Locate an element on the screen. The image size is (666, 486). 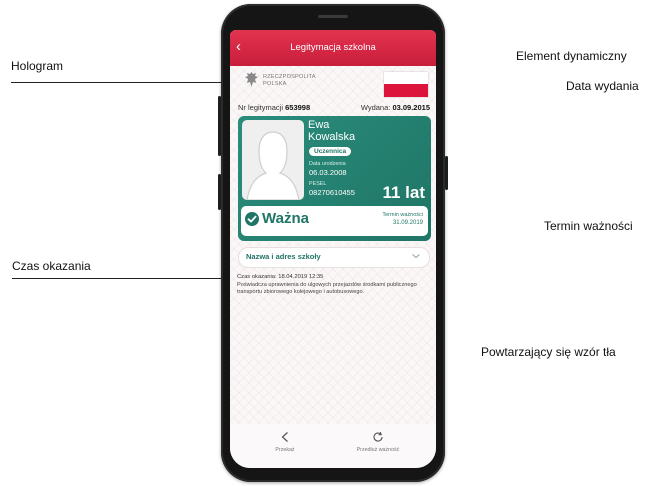
renew-button: Przedłuż ważność is located at coordinates (378, 442).